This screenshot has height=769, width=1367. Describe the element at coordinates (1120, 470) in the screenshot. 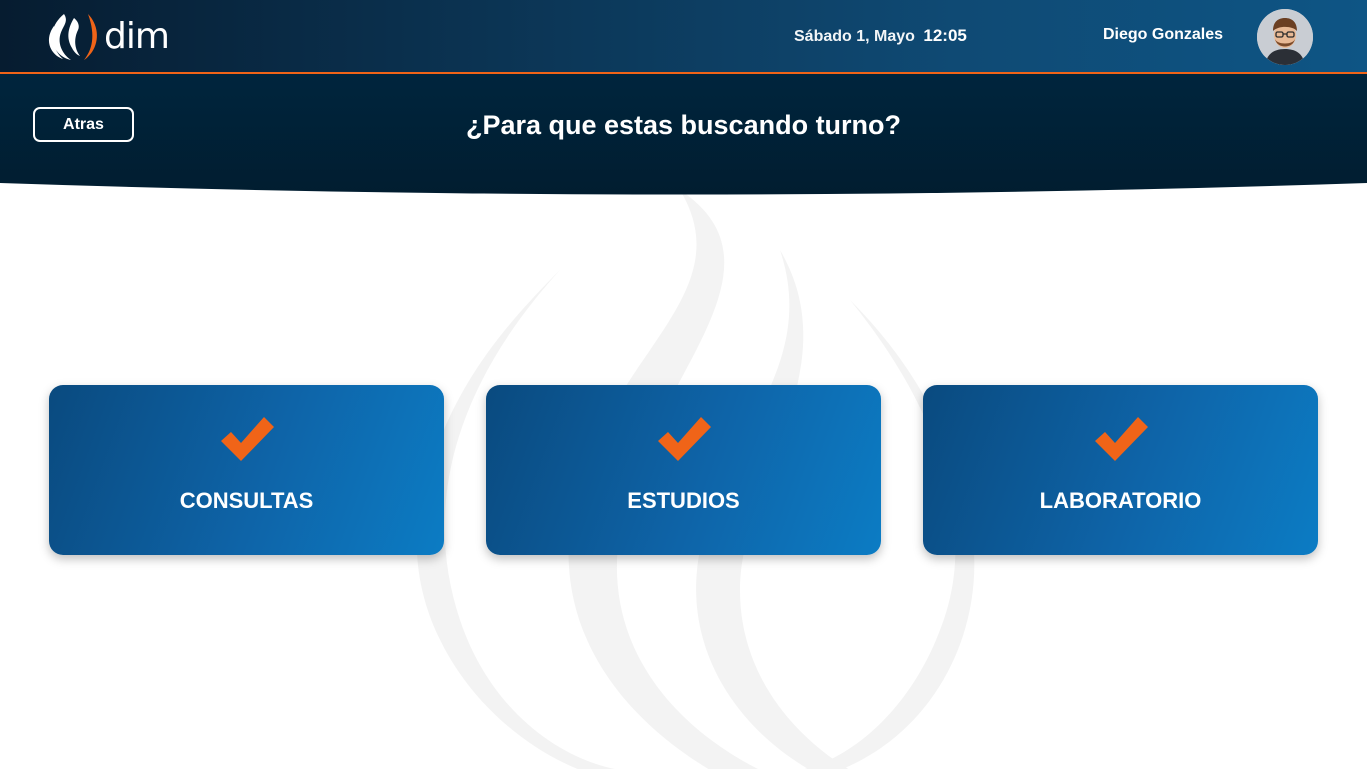

I see `option-card-laboratorio: LABORATORIO` at that location.